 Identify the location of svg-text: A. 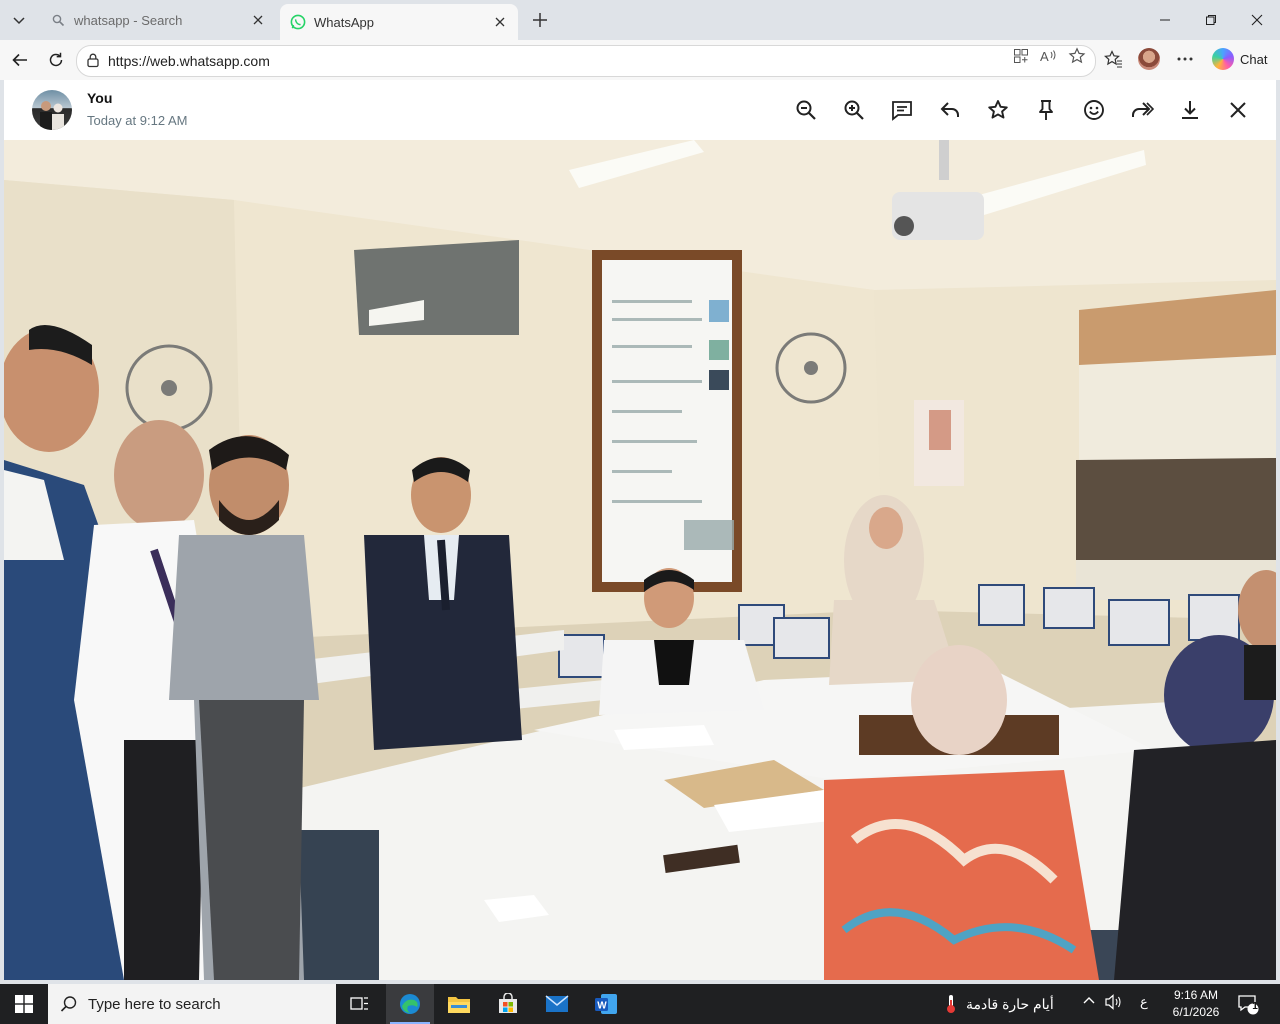
(1044, 56).